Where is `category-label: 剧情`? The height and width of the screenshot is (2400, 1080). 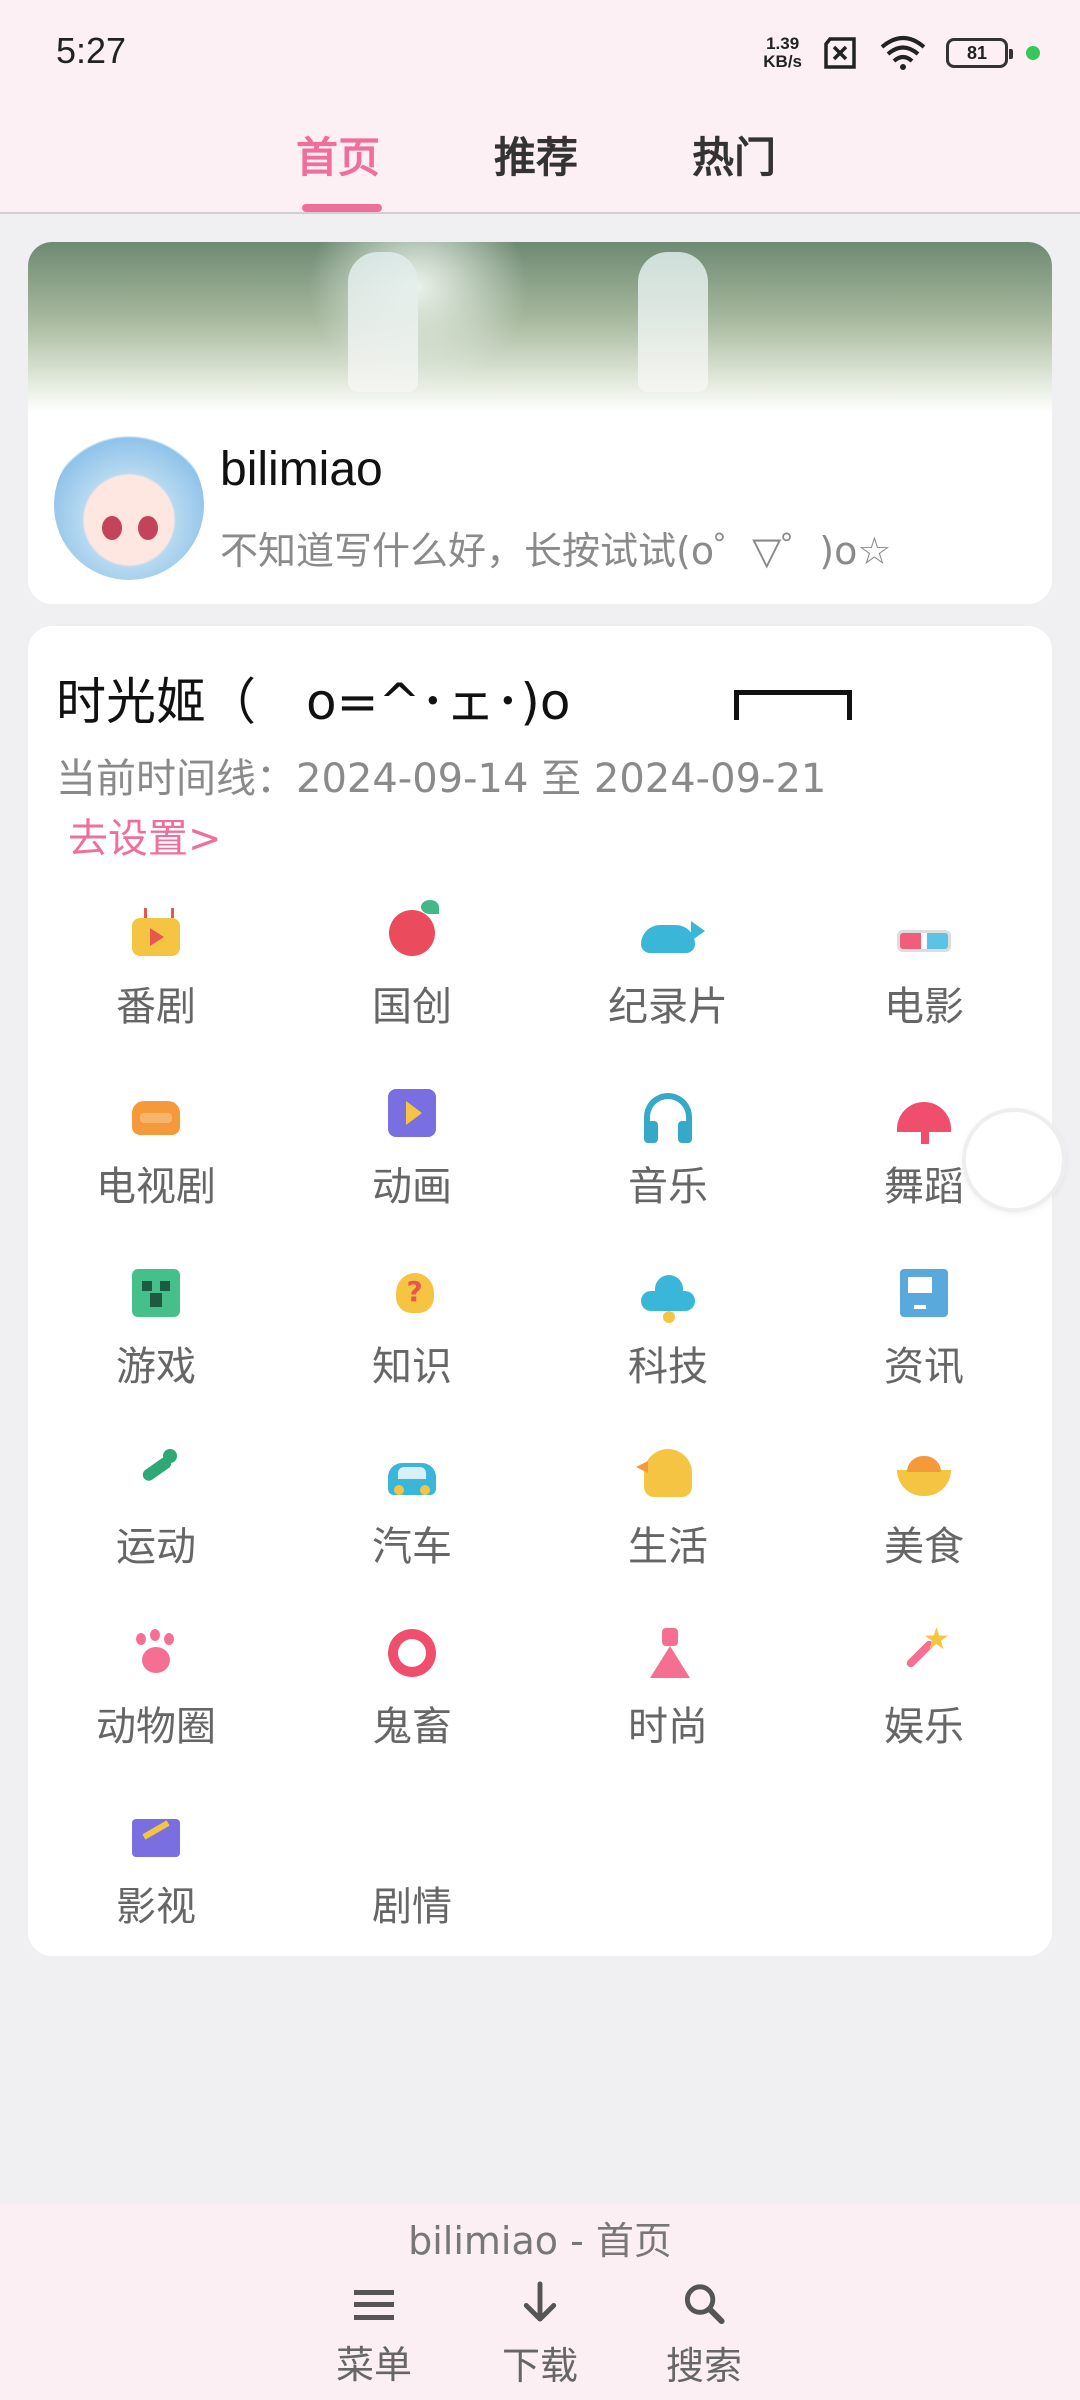
category-label: 剧情 is located at coordinates (412, 1907).